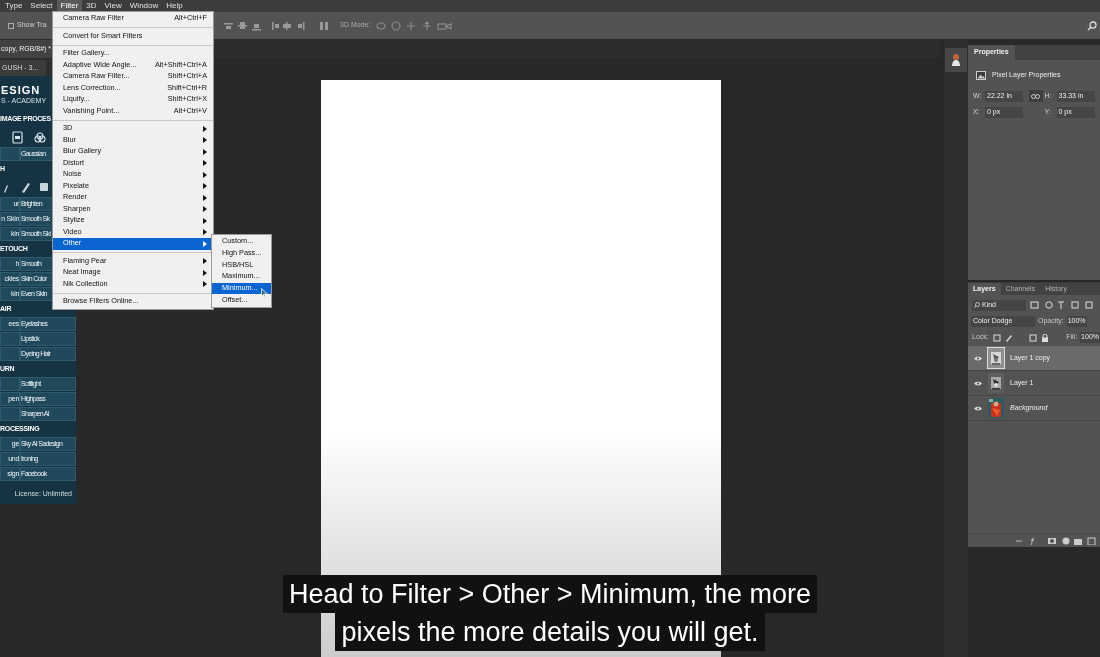  I want to click on link-icon, so click(1035, 96).